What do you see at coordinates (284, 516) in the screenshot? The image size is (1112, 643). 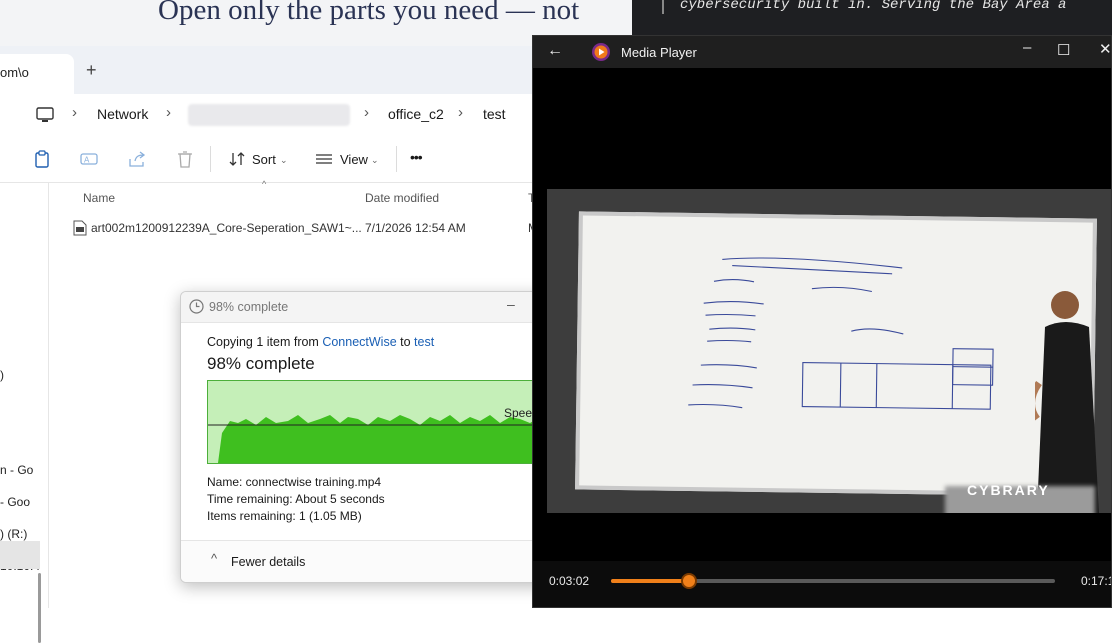 I see `items-remaining: Items remaining: 1 (1.05 MB)` at bounding box center [284, 516].